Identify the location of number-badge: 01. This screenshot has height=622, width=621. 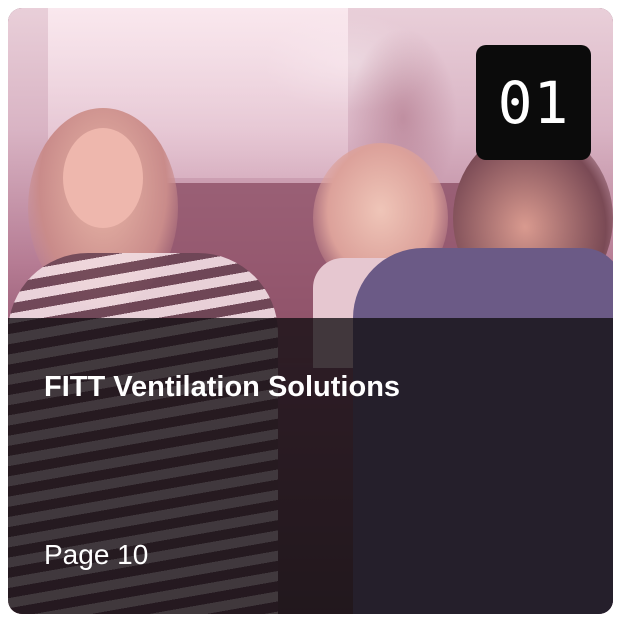
(533, 102).